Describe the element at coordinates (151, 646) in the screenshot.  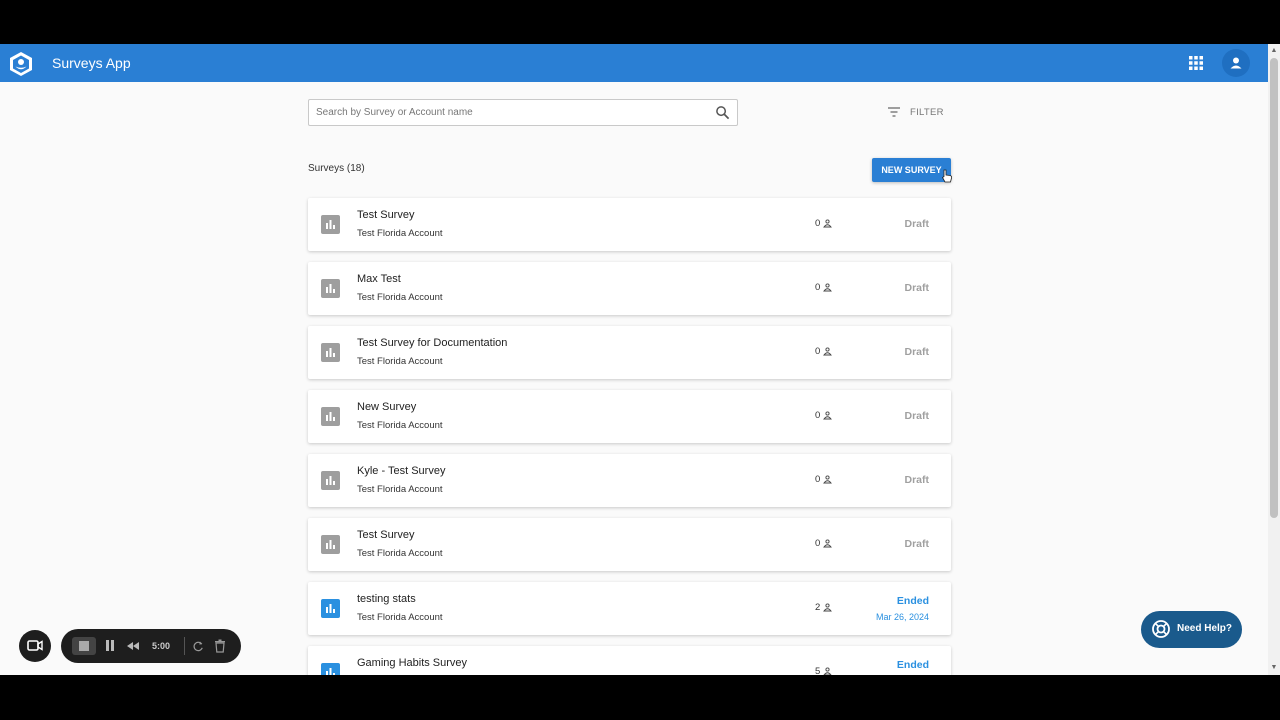
I see `recorder-toolbar: 5:00` at that location.